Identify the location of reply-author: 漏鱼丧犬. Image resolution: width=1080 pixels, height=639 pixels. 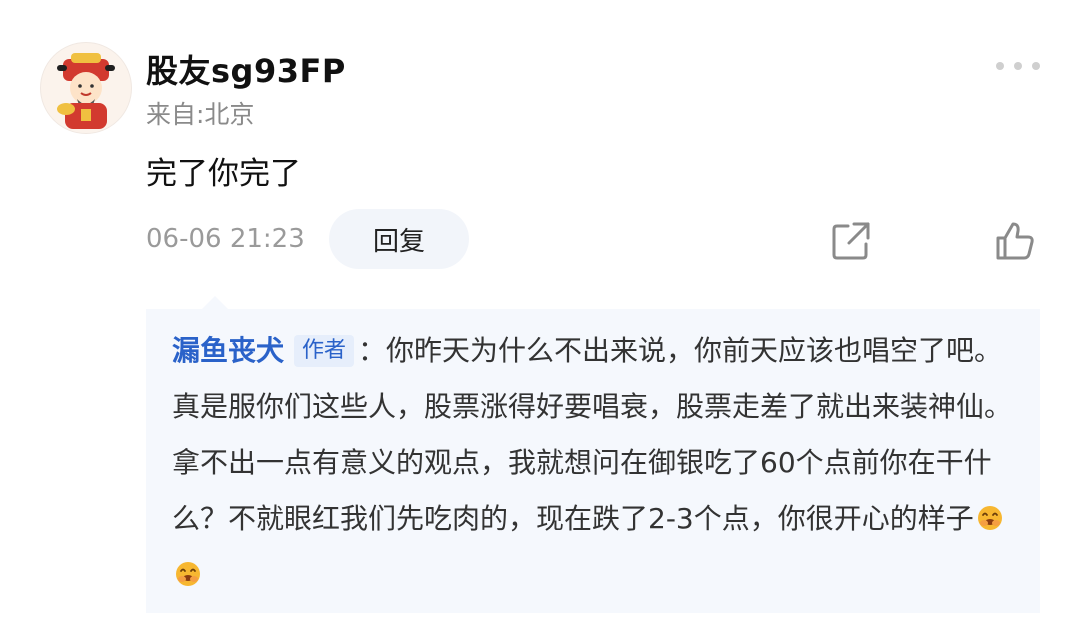
(228, 350).